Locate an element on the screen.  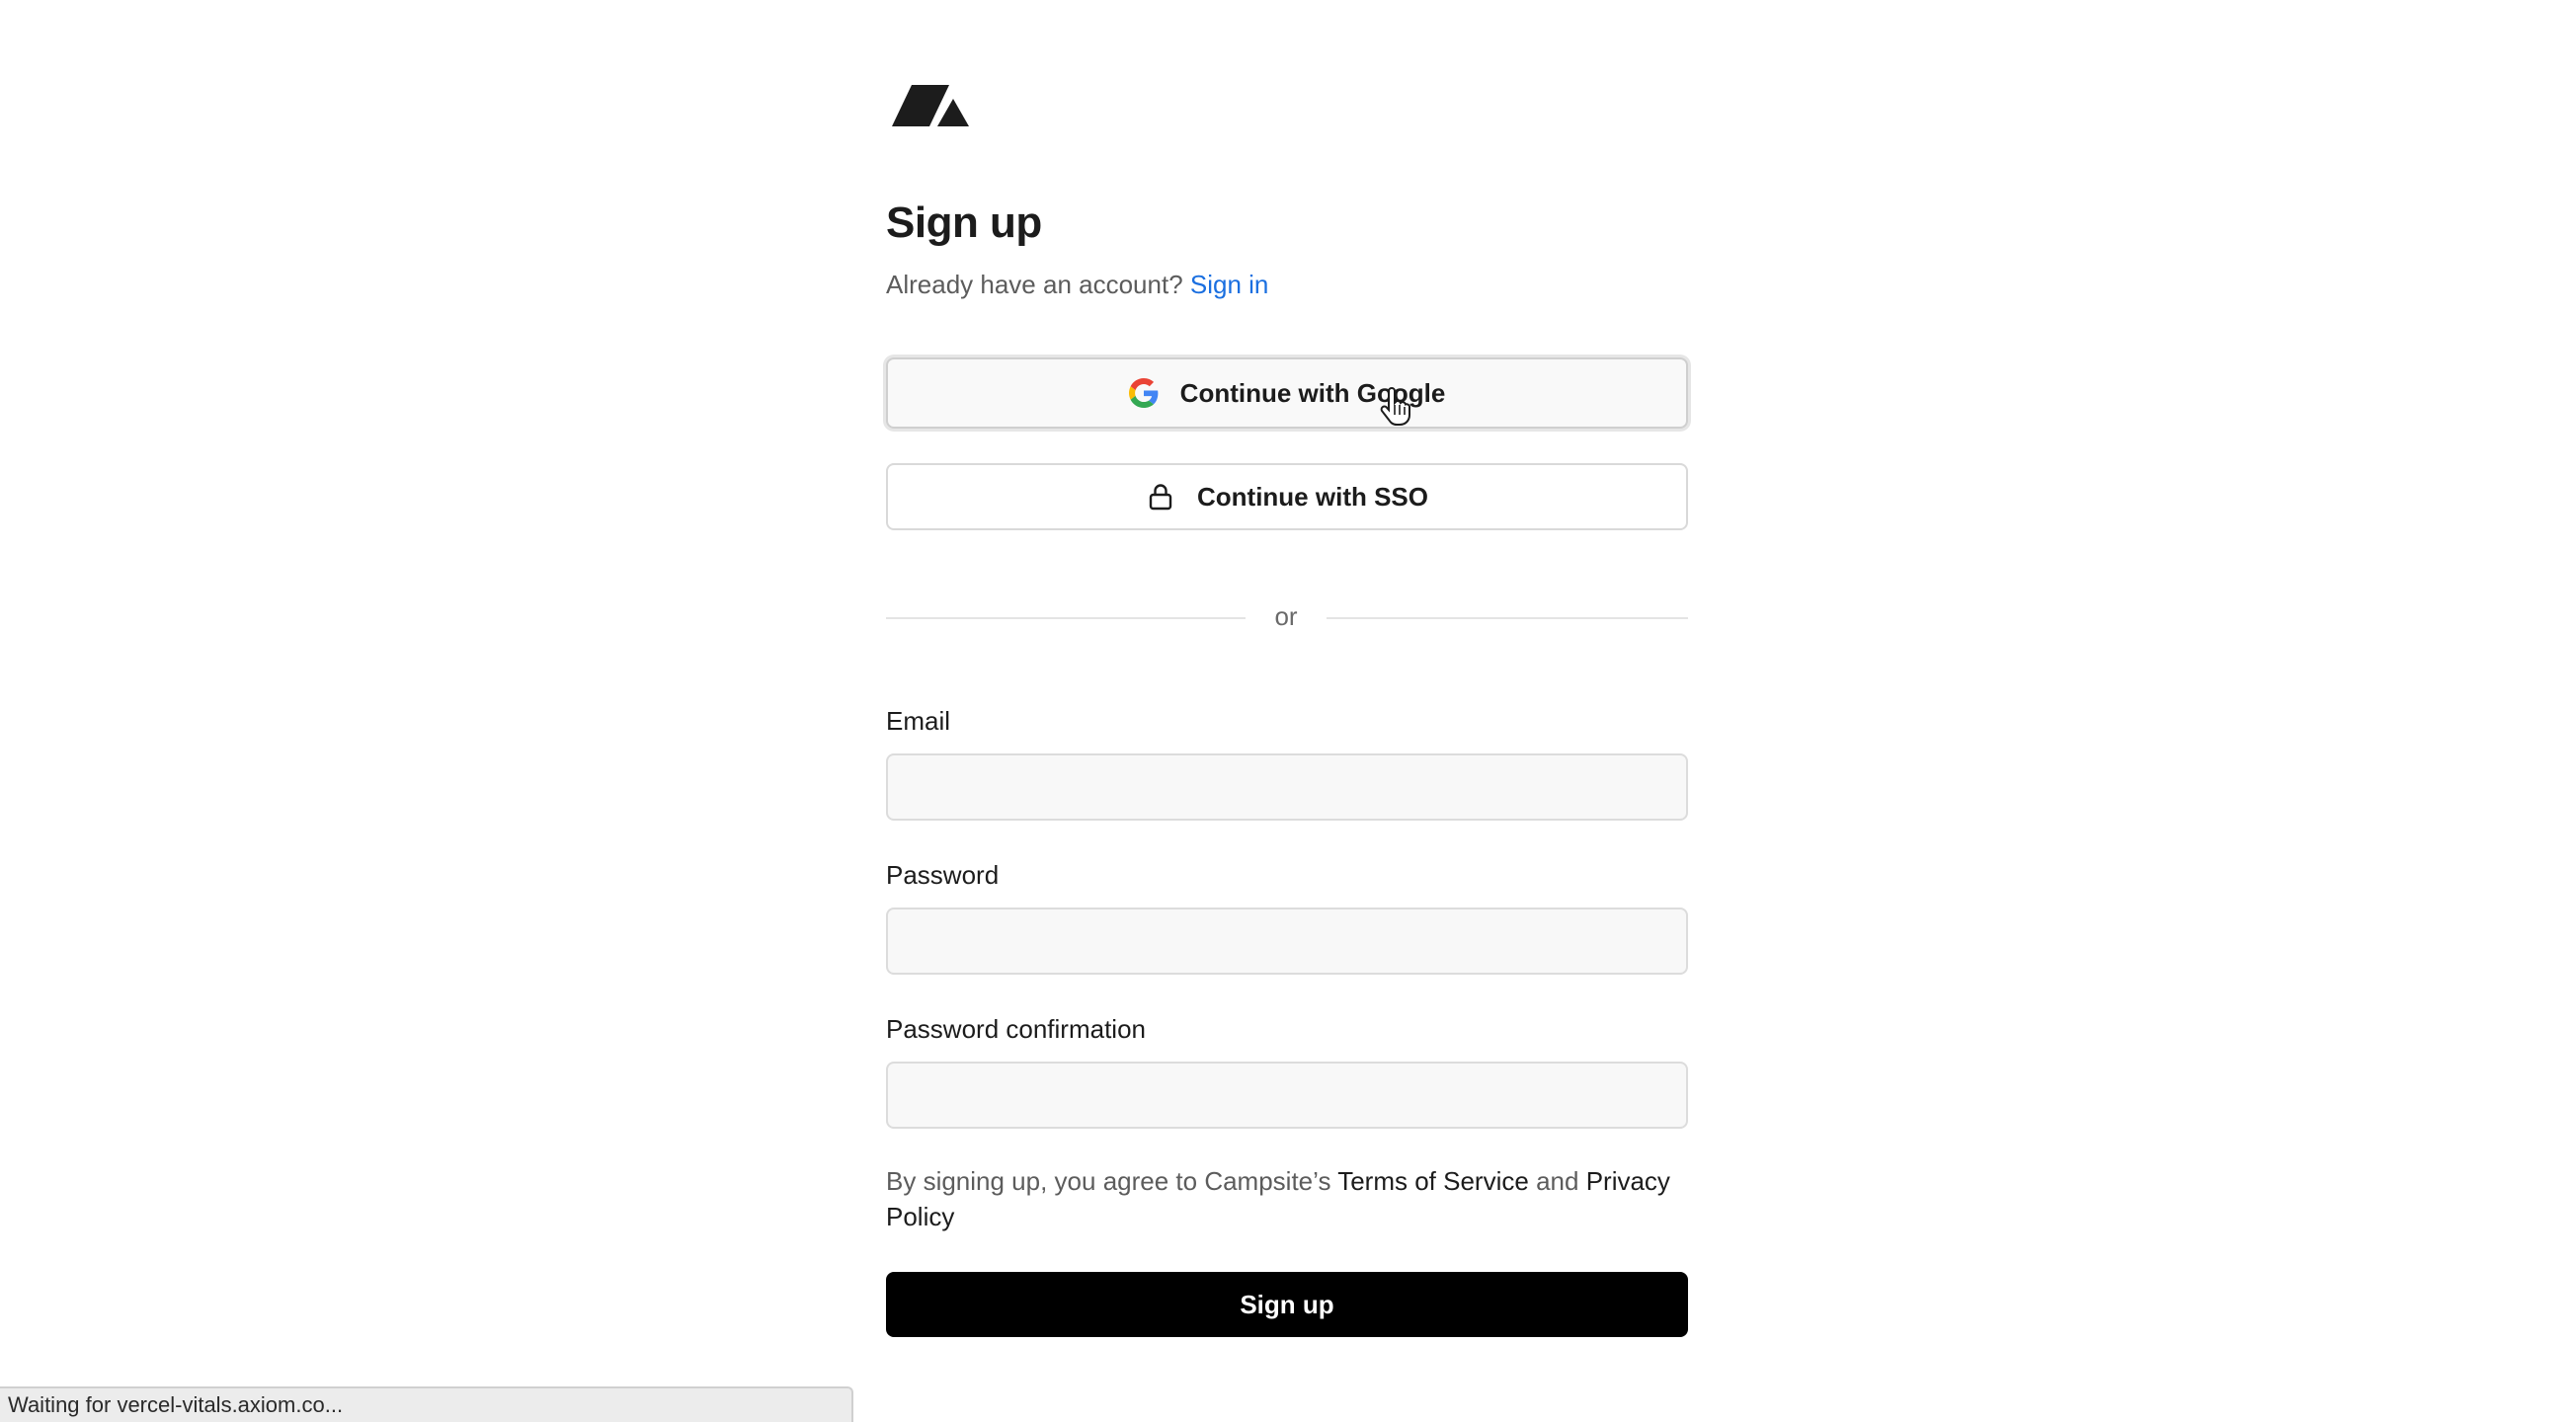
signin-prompt: Already have an account? Sign in is located at coordinates (1077, 285).